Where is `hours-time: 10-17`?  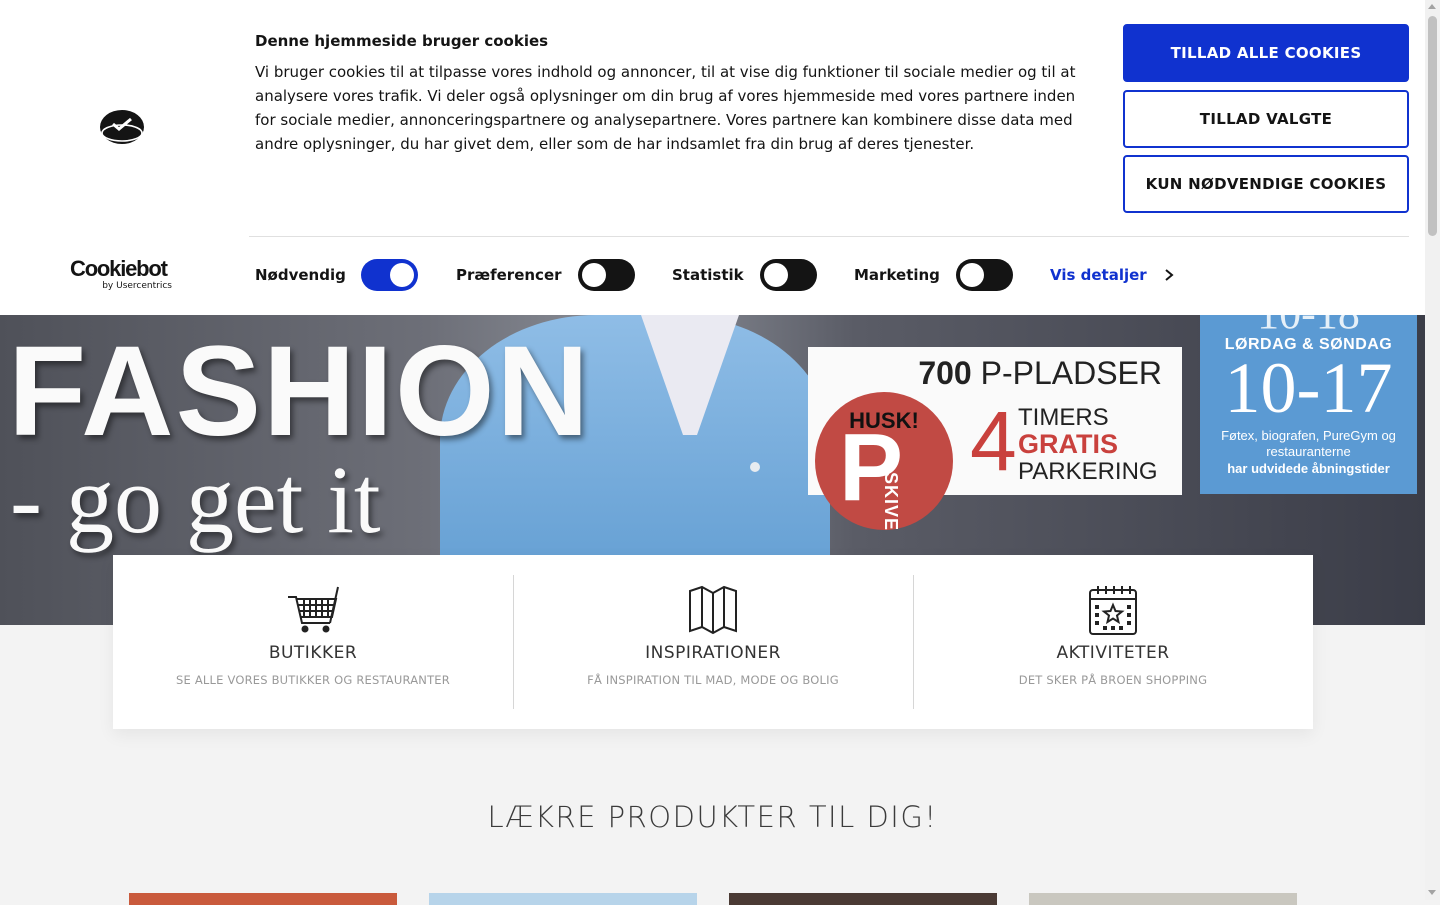
hours-time: 10-17 is located at coordinates (1308, 388).